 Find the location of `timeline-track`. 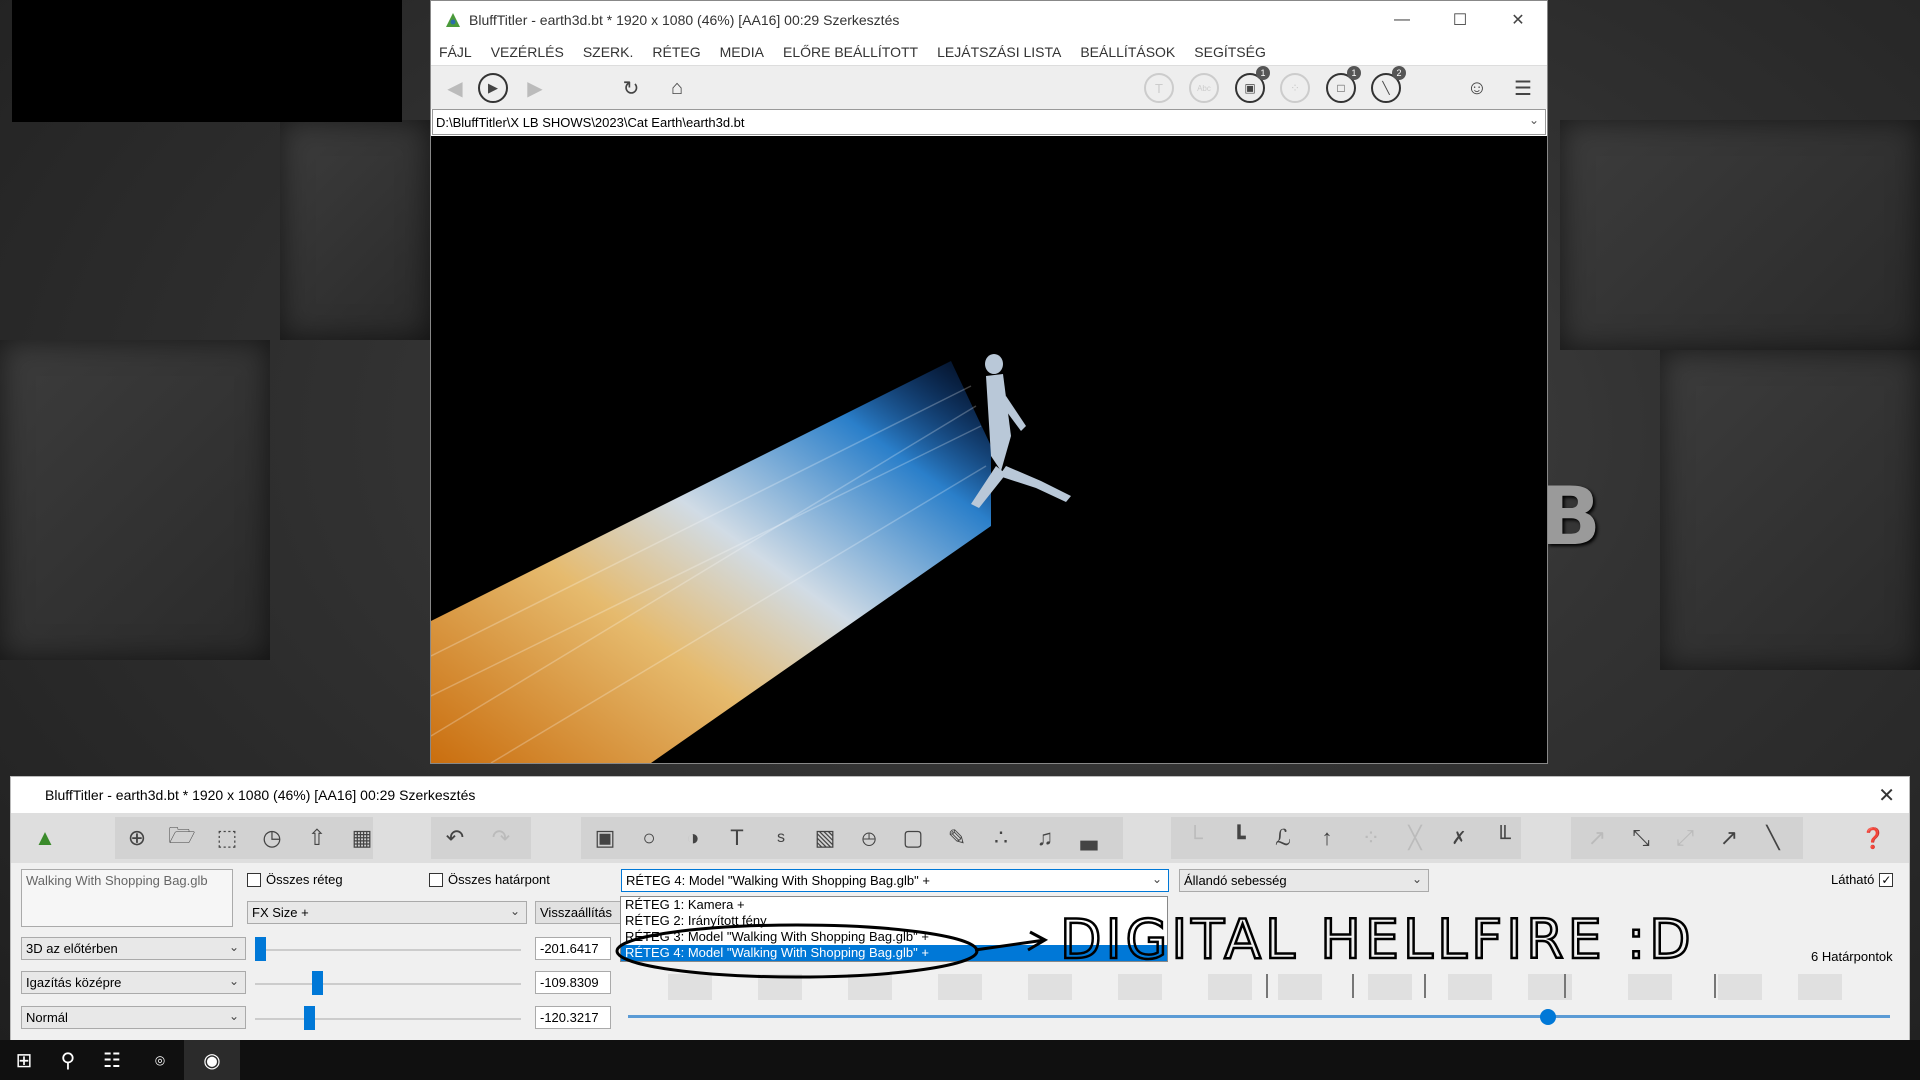

timeline-track is located at coordinates (1259, 987).